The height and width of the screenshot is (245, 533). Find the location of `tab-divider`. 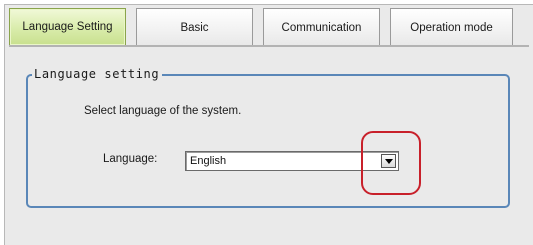

tab-divider is located at coordinates (269, 46).